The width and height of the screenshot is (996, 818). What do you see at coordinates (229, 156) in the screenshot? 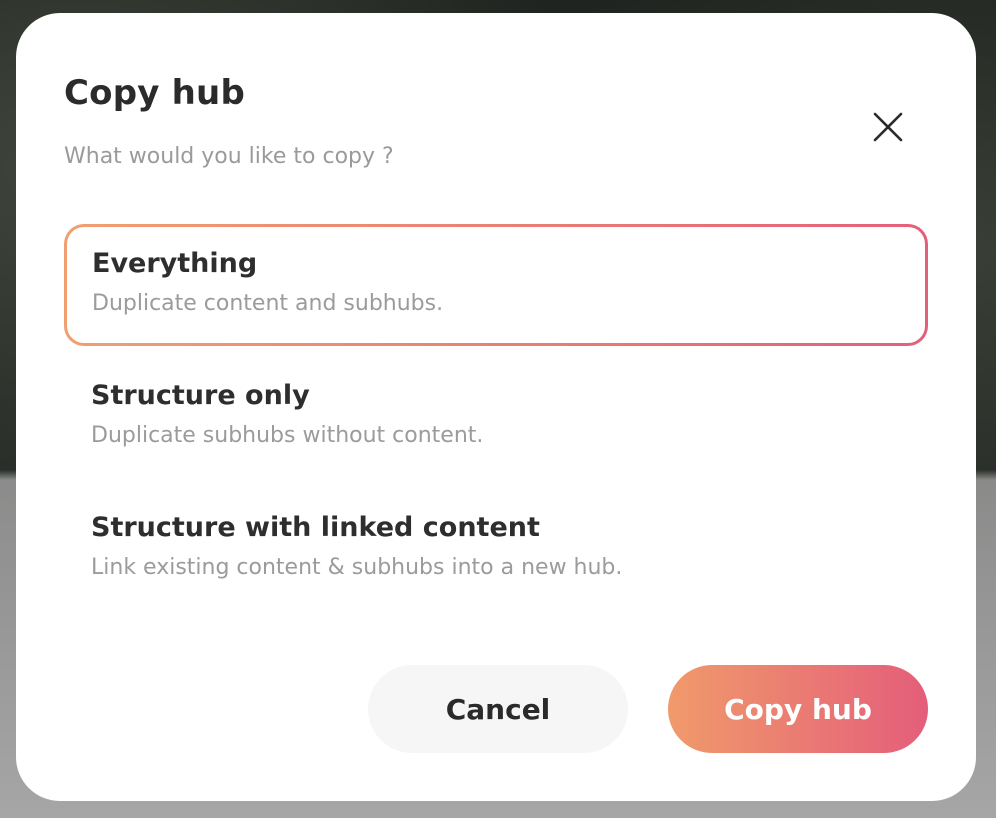
I see `dialog-subtitle: What would you like to copy ?` at bounding box center [229, 156].